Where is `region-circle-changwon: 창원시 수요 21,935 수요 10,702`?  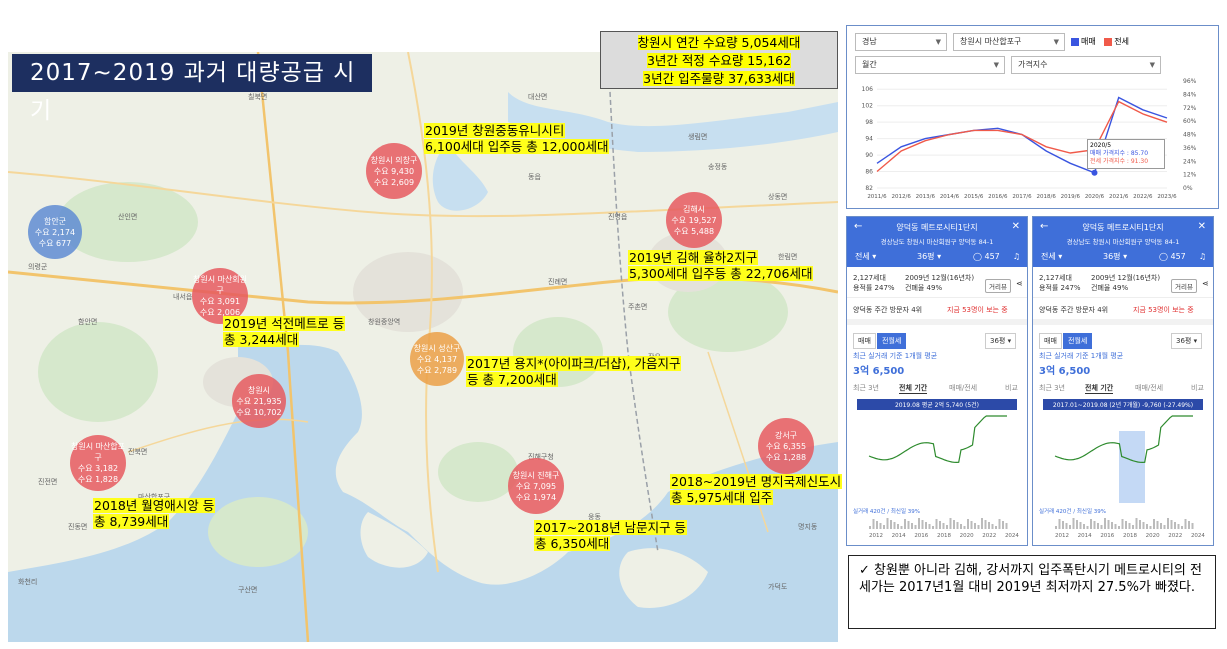
region-circle-changwon: 창원시 수요 21,935 수요 10,702 is located at coordinates (259, 401).